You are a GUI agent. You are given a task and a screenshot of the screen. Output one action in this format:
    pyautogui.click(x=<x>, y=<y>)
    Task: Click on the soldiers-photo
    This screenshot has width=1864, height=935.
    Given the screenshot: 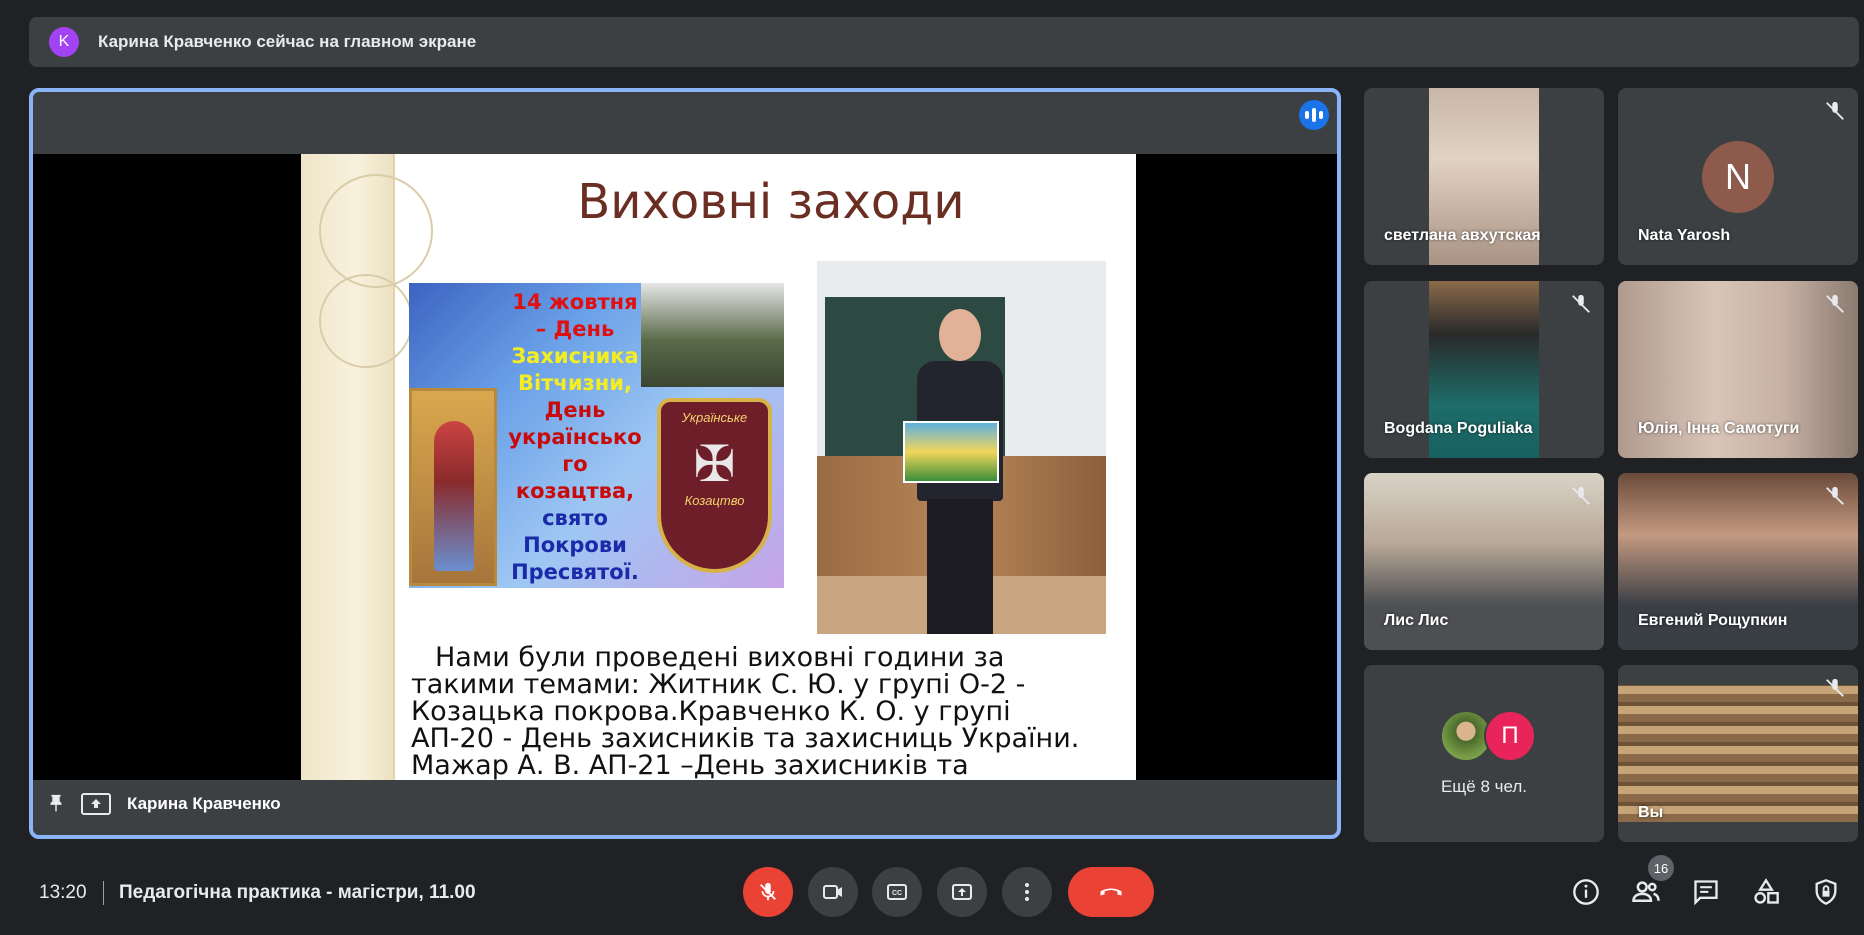 What is the action you would take?
    pyautogui.click(x=712, y=335)
    